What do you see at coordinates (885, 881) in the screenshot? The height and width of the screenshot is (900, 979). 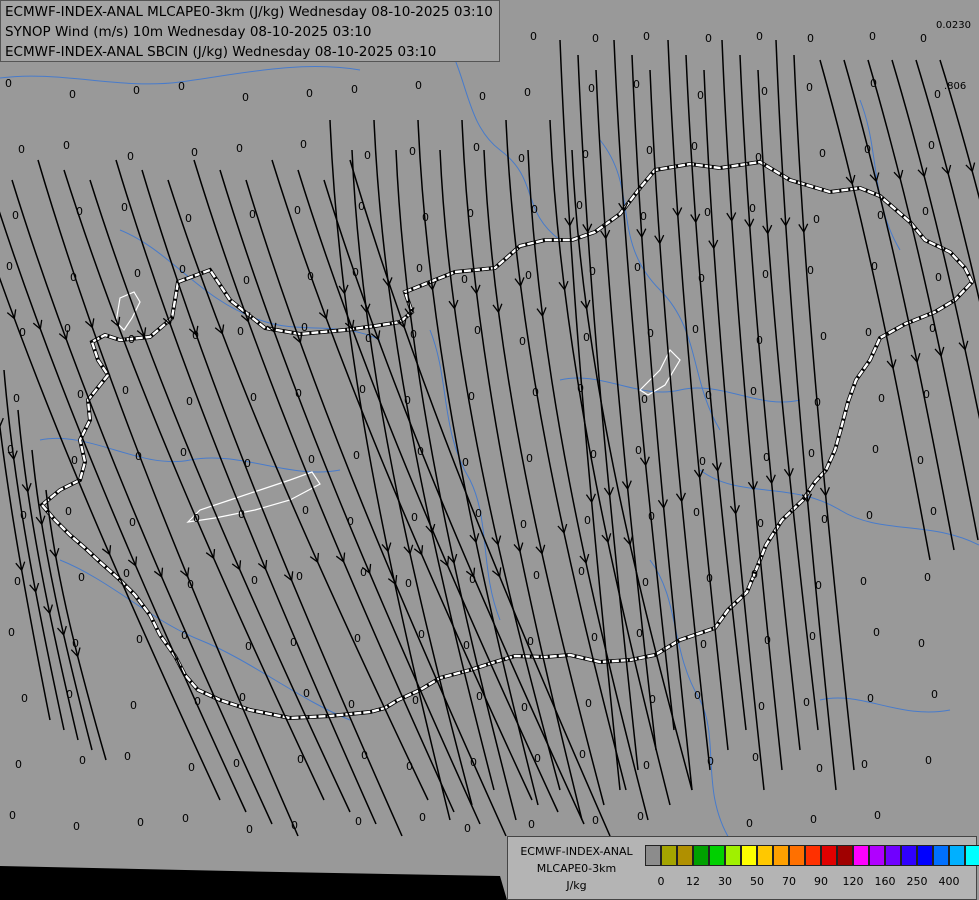 I see `legend-tick-label: 160` at bounding box center [885, 881].